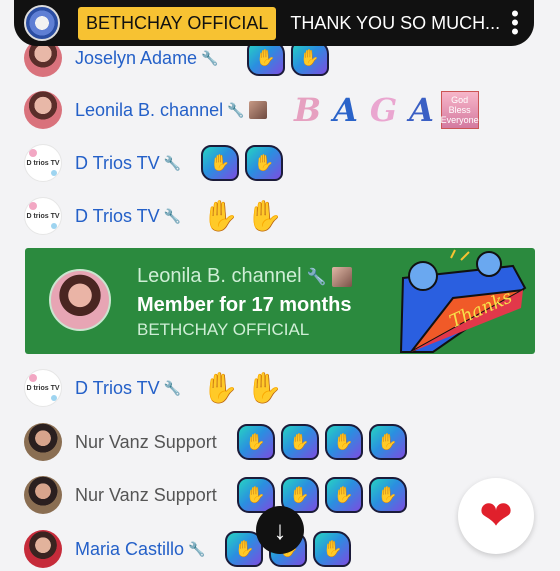 The height and width of the screenshot is (571, 560). I want to click on heart-icon: ❤, so click(496, 516).